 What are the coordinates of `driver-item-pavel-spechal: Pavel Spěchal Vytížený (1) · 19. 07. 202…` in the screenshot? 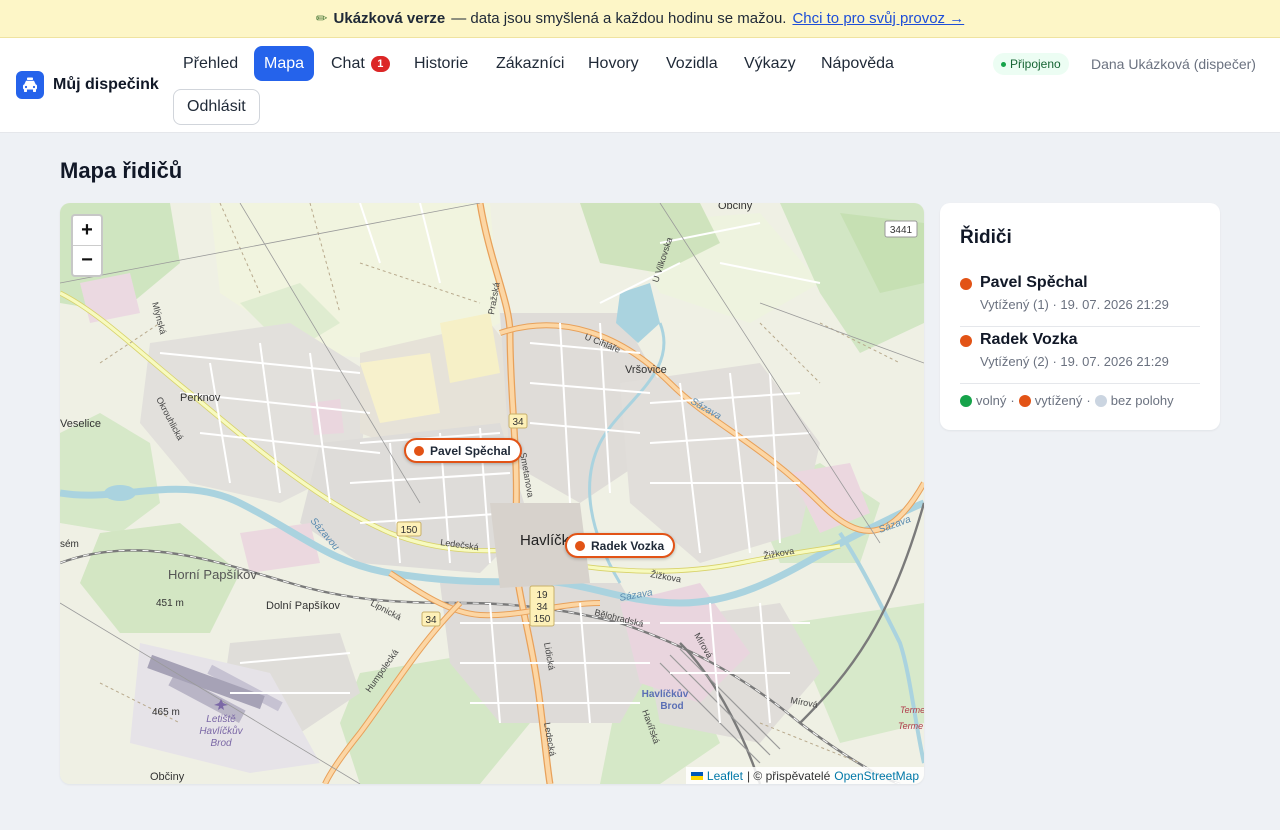 It's located at (1080, 299).